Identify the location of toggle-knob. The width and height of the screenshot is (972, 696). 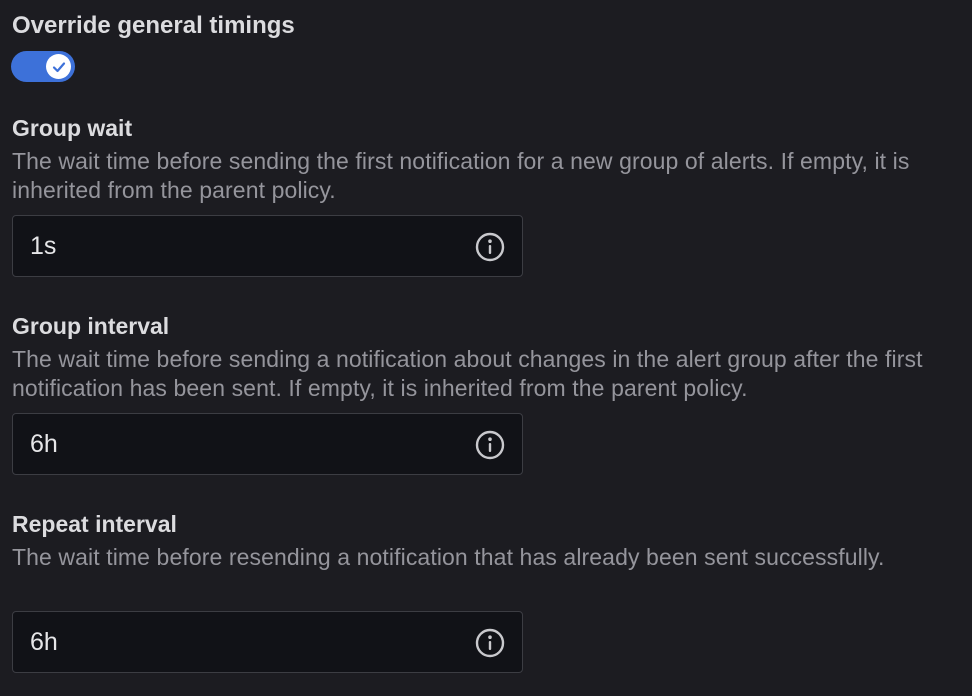
(58, 66).